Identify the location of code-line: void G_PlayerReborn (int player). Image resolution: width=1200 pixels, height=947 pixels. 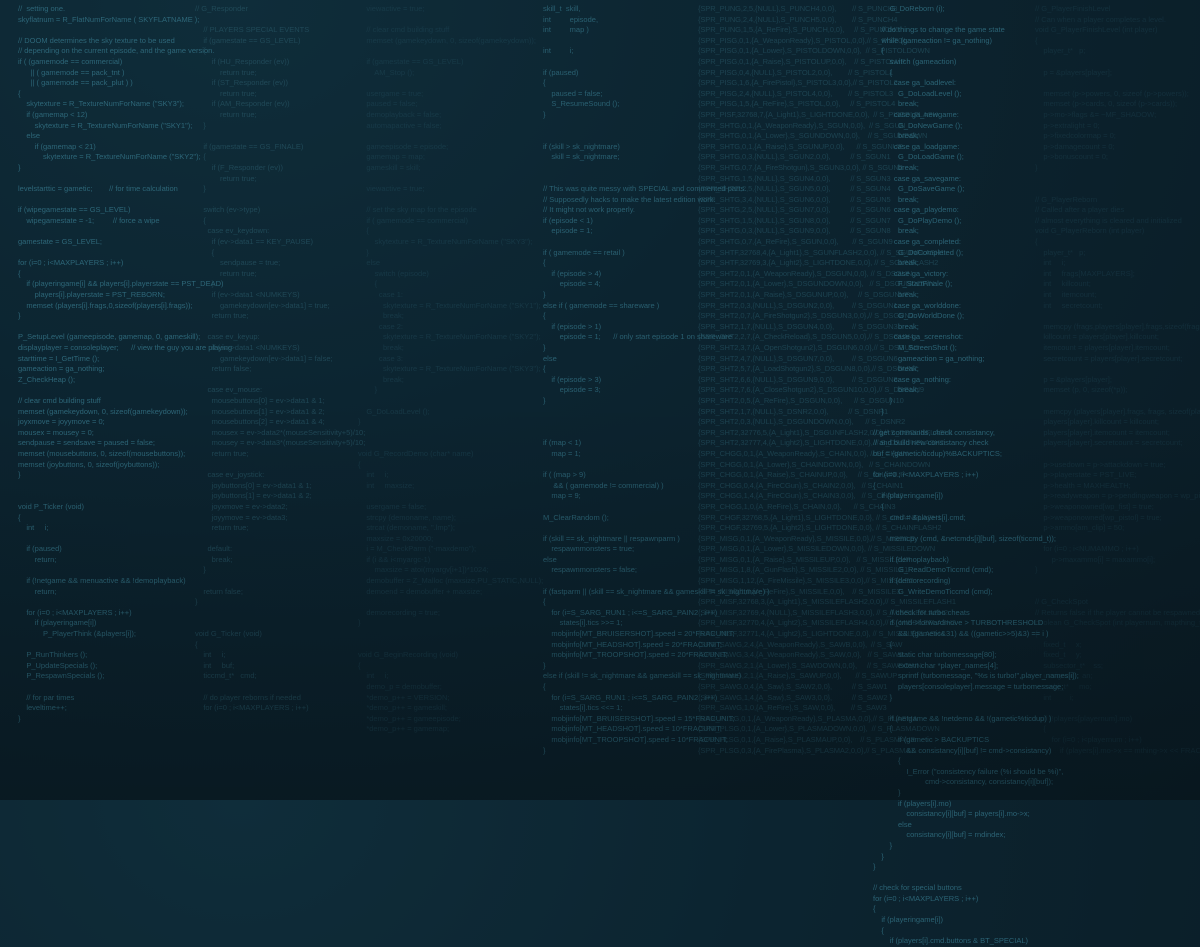
(1090, 231).